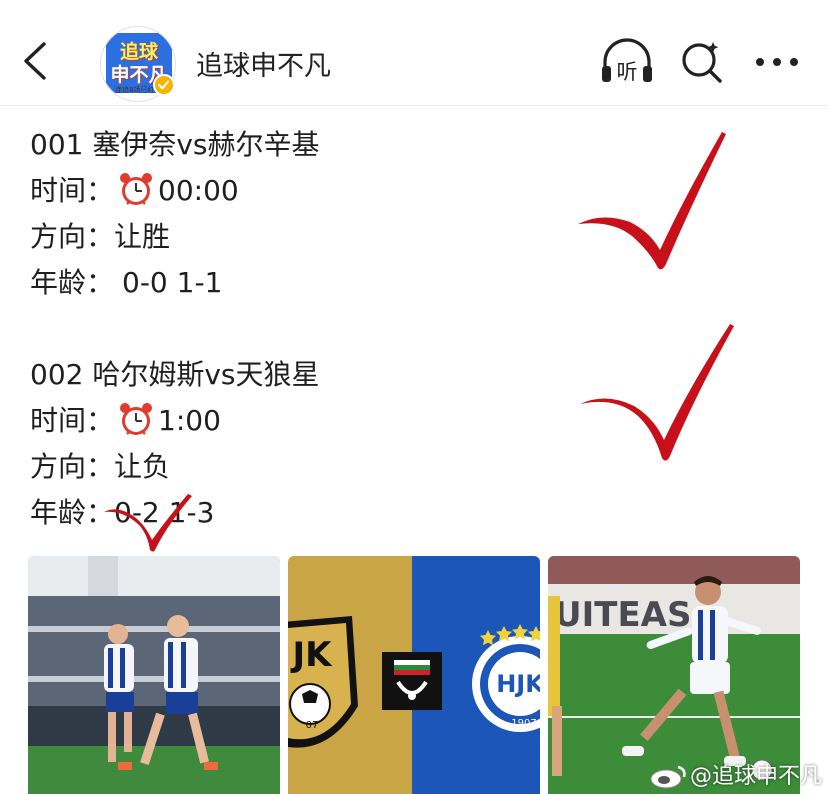 The width and height of the screenshot is (828, 794). What do you see at coordinates (702, 62) in the screenshot?
I see `search-icon` at bounding box center [702, 62].